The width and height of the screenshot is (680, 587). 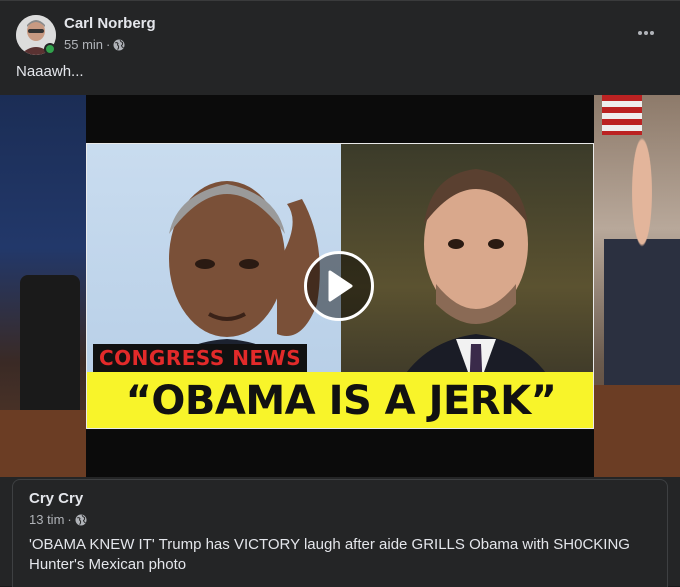 I want to click on post-meta: 55 min ·, so click(x=94, y=44).